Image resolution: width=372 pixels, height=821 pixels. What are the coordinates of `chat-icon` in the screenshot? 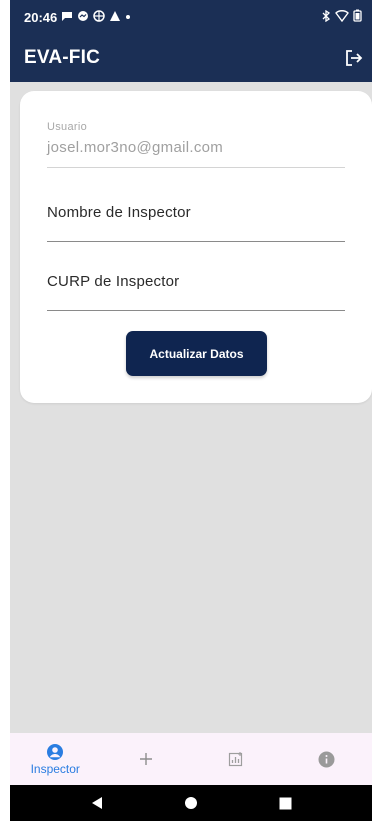 It's located at (67, 17).